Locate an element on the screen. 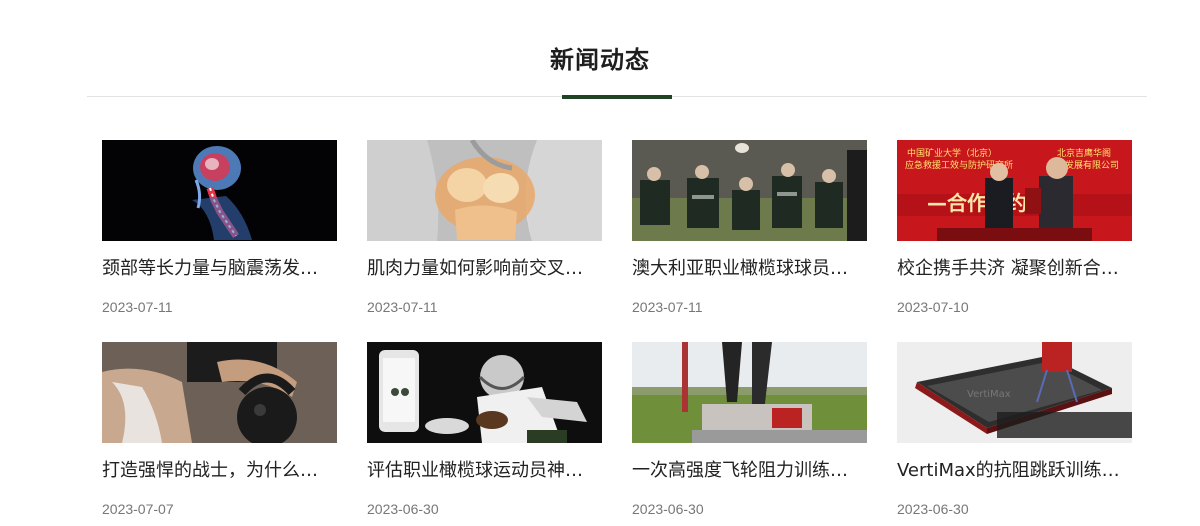  vertimax-platform-image: VertiMax is located at coordinates (1014, 392).